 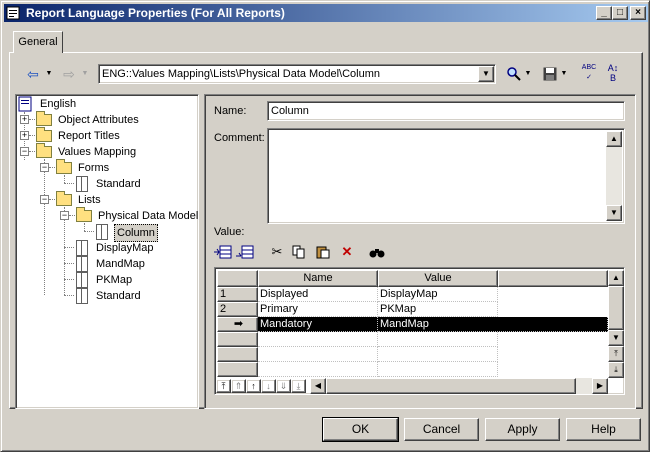 I want to click on table-cell-name: Primary, so click(x=318, y=309).